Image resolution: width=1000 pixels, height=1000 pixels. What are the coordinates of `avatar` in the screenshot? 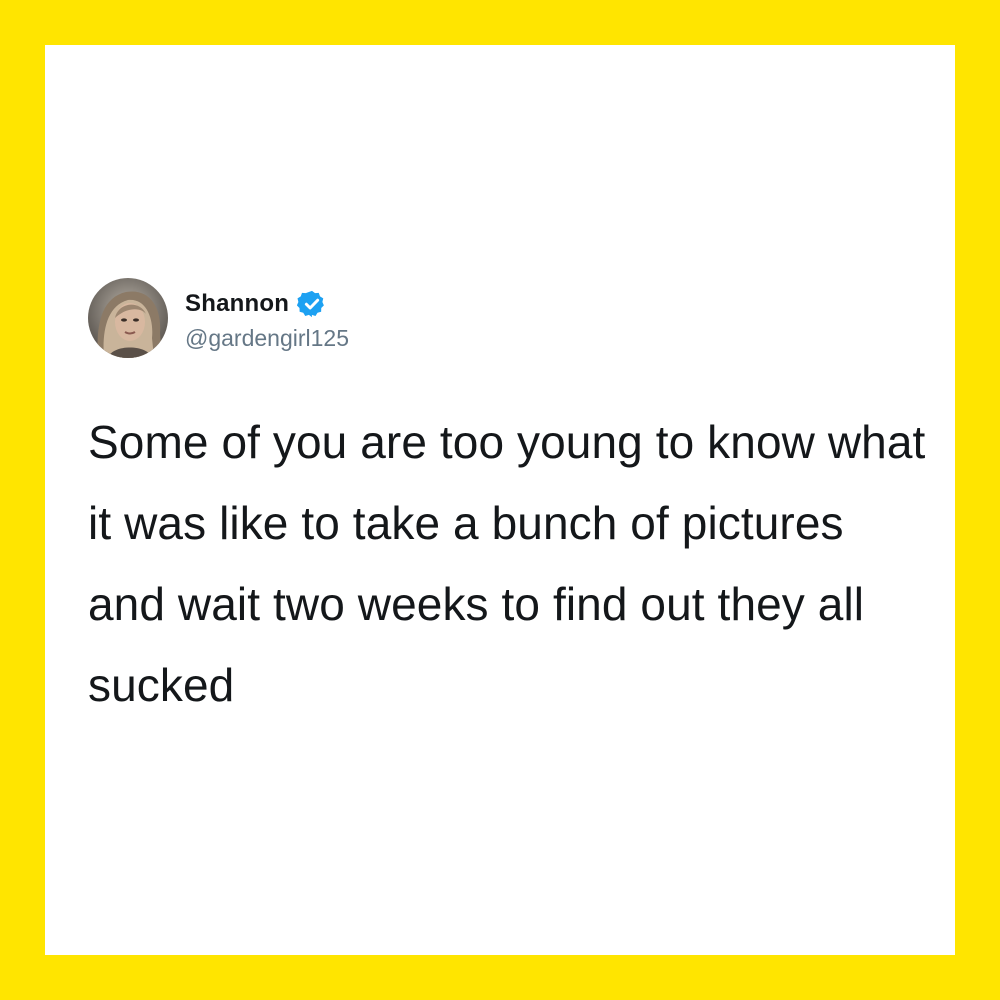 It's located at (128, 318).